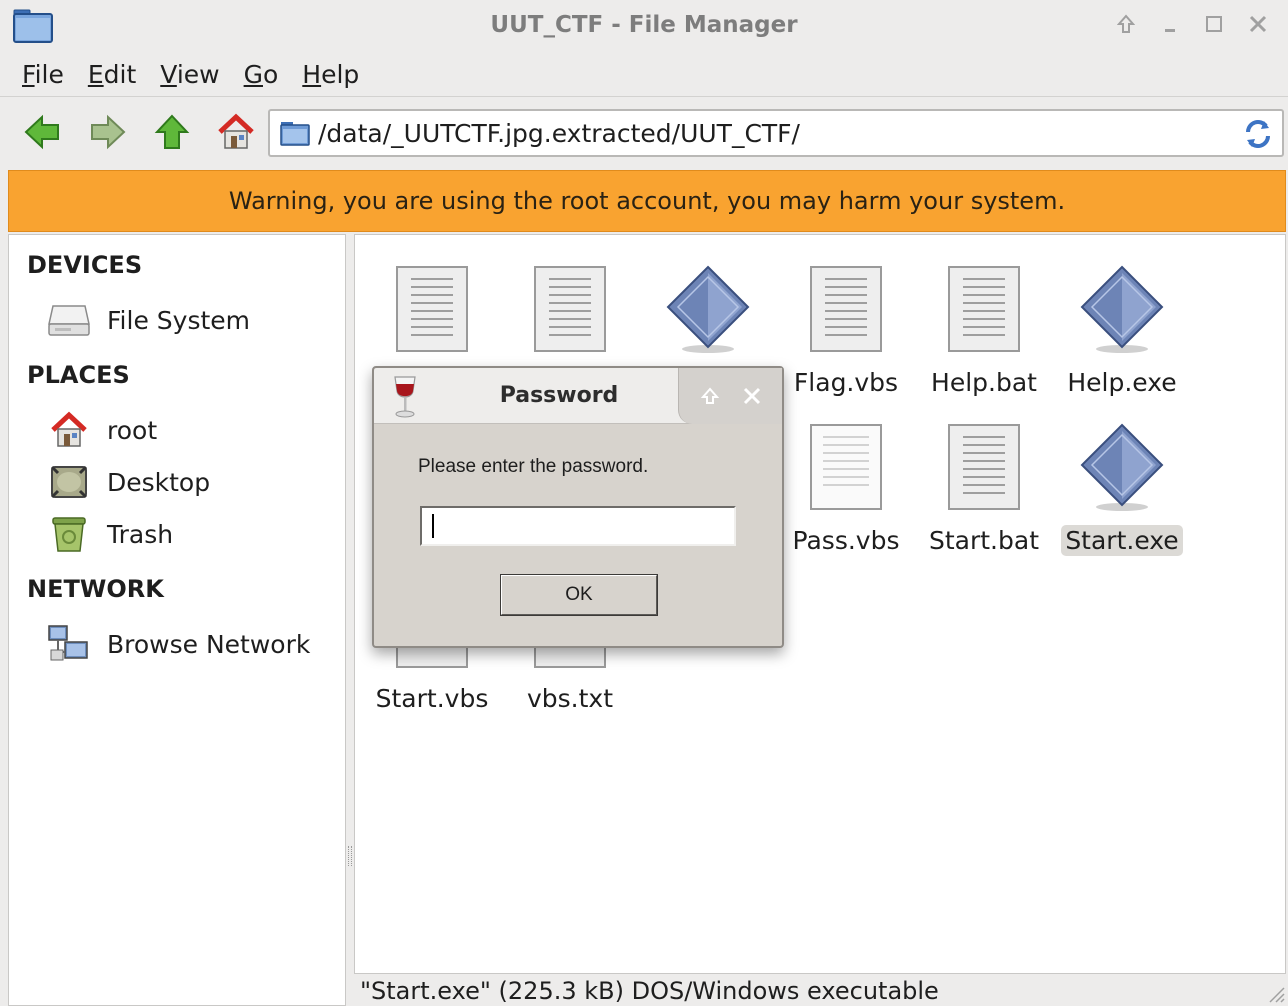 Image resolution: width=1288 pixels, height=1006 pixels. What do you see at coordinates (1122, 382) in the screenshot?
I see `file-name: Help.exe` at bounding box center [1122, 382].